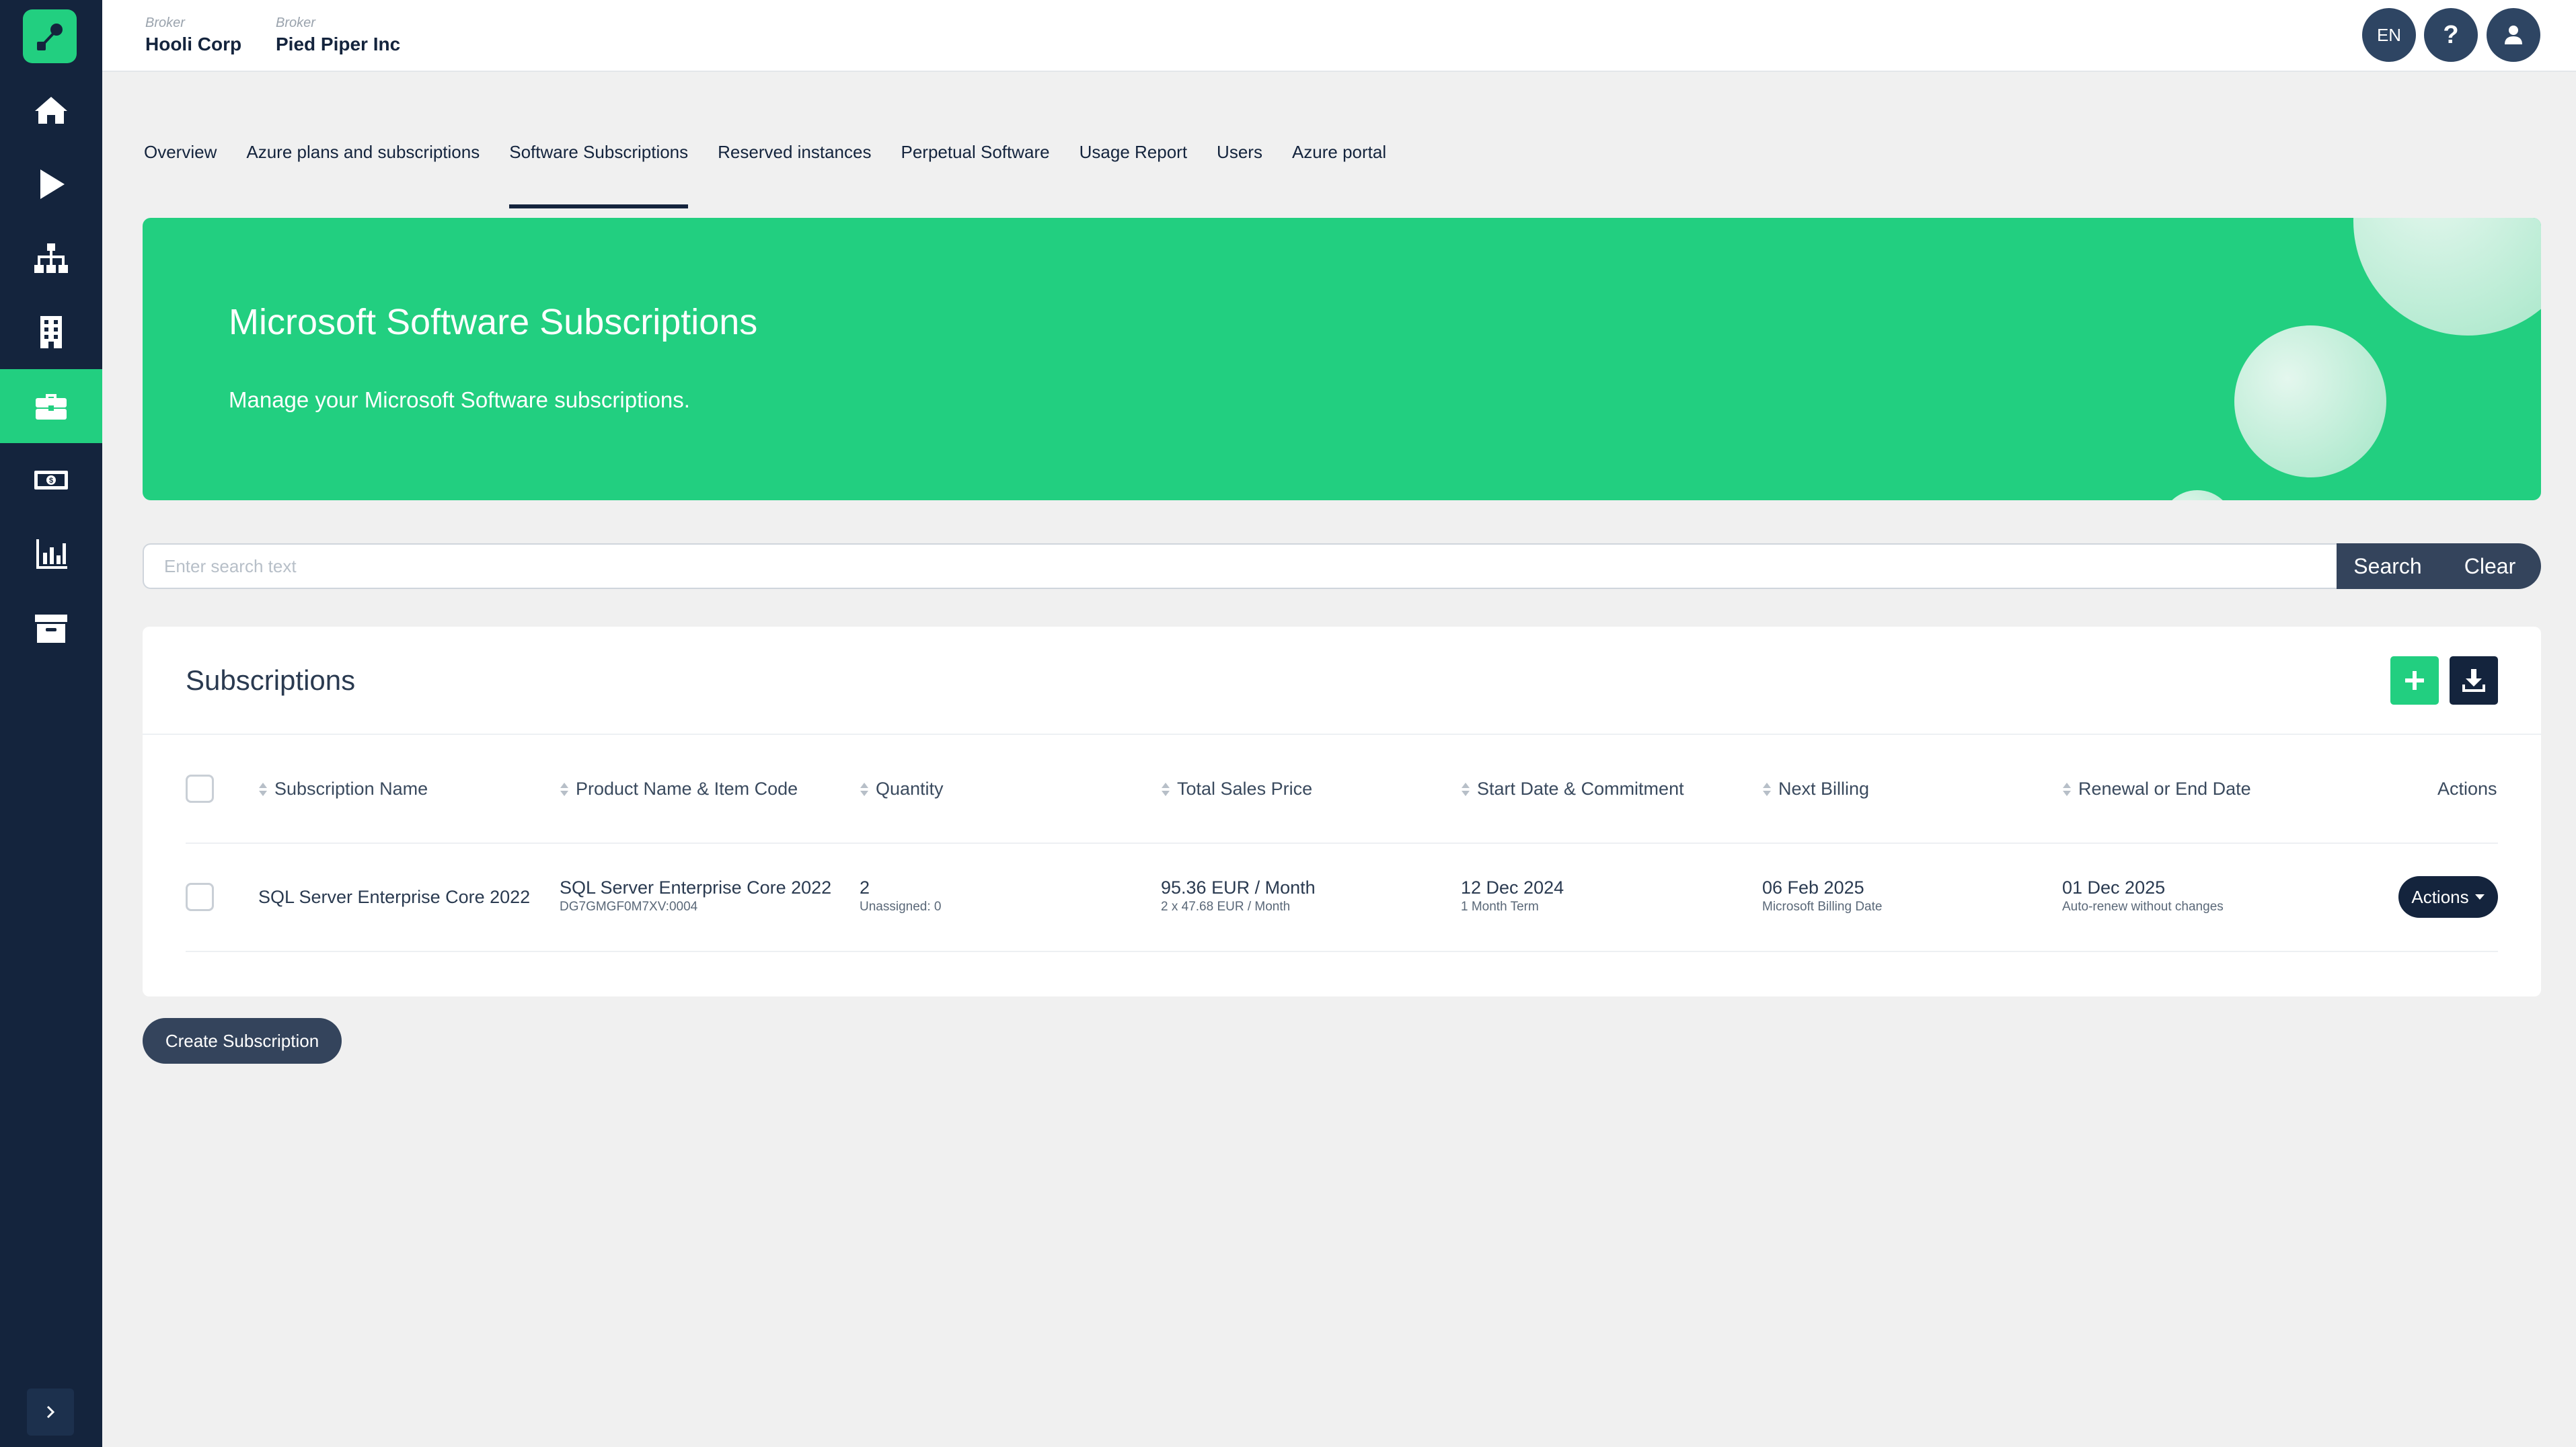 Image resolution: width=2576 pixels, height=1447 pixels. I want to click on home-icon, so click(51, 110).